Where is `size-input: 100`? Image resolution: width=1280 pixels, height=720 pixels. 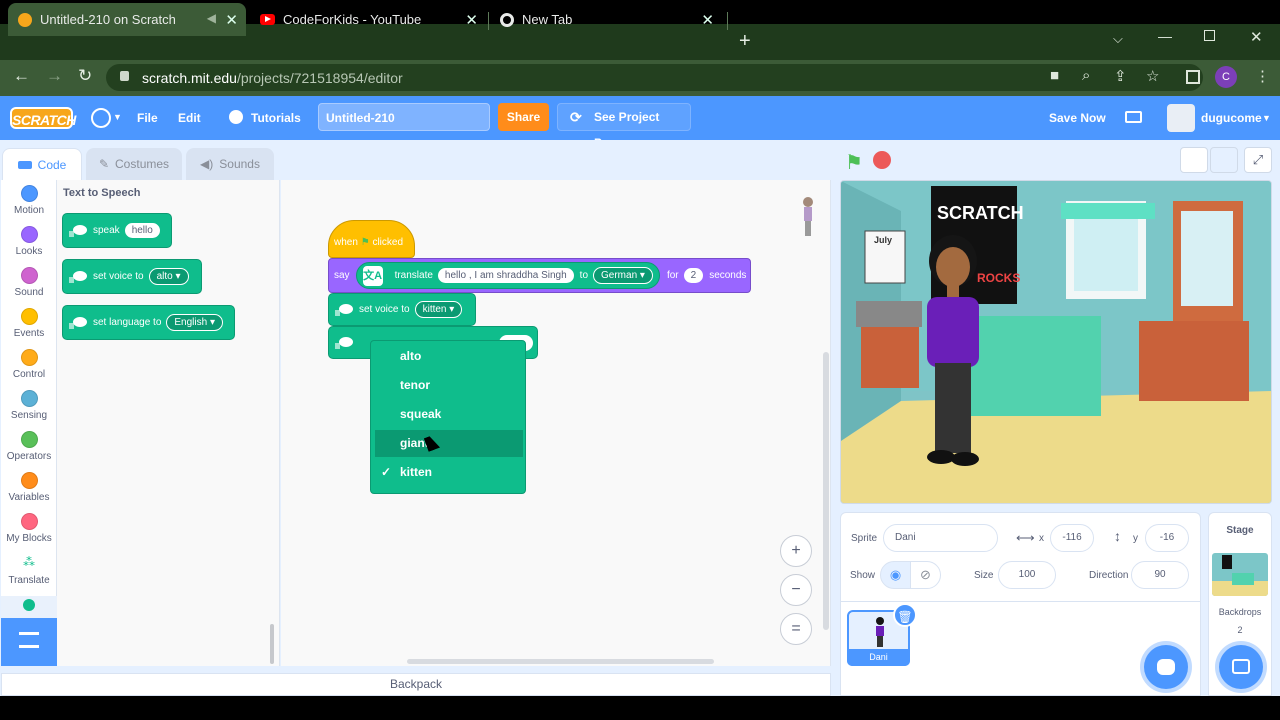 size-input: 100 is located at coordinates (1027, 575).